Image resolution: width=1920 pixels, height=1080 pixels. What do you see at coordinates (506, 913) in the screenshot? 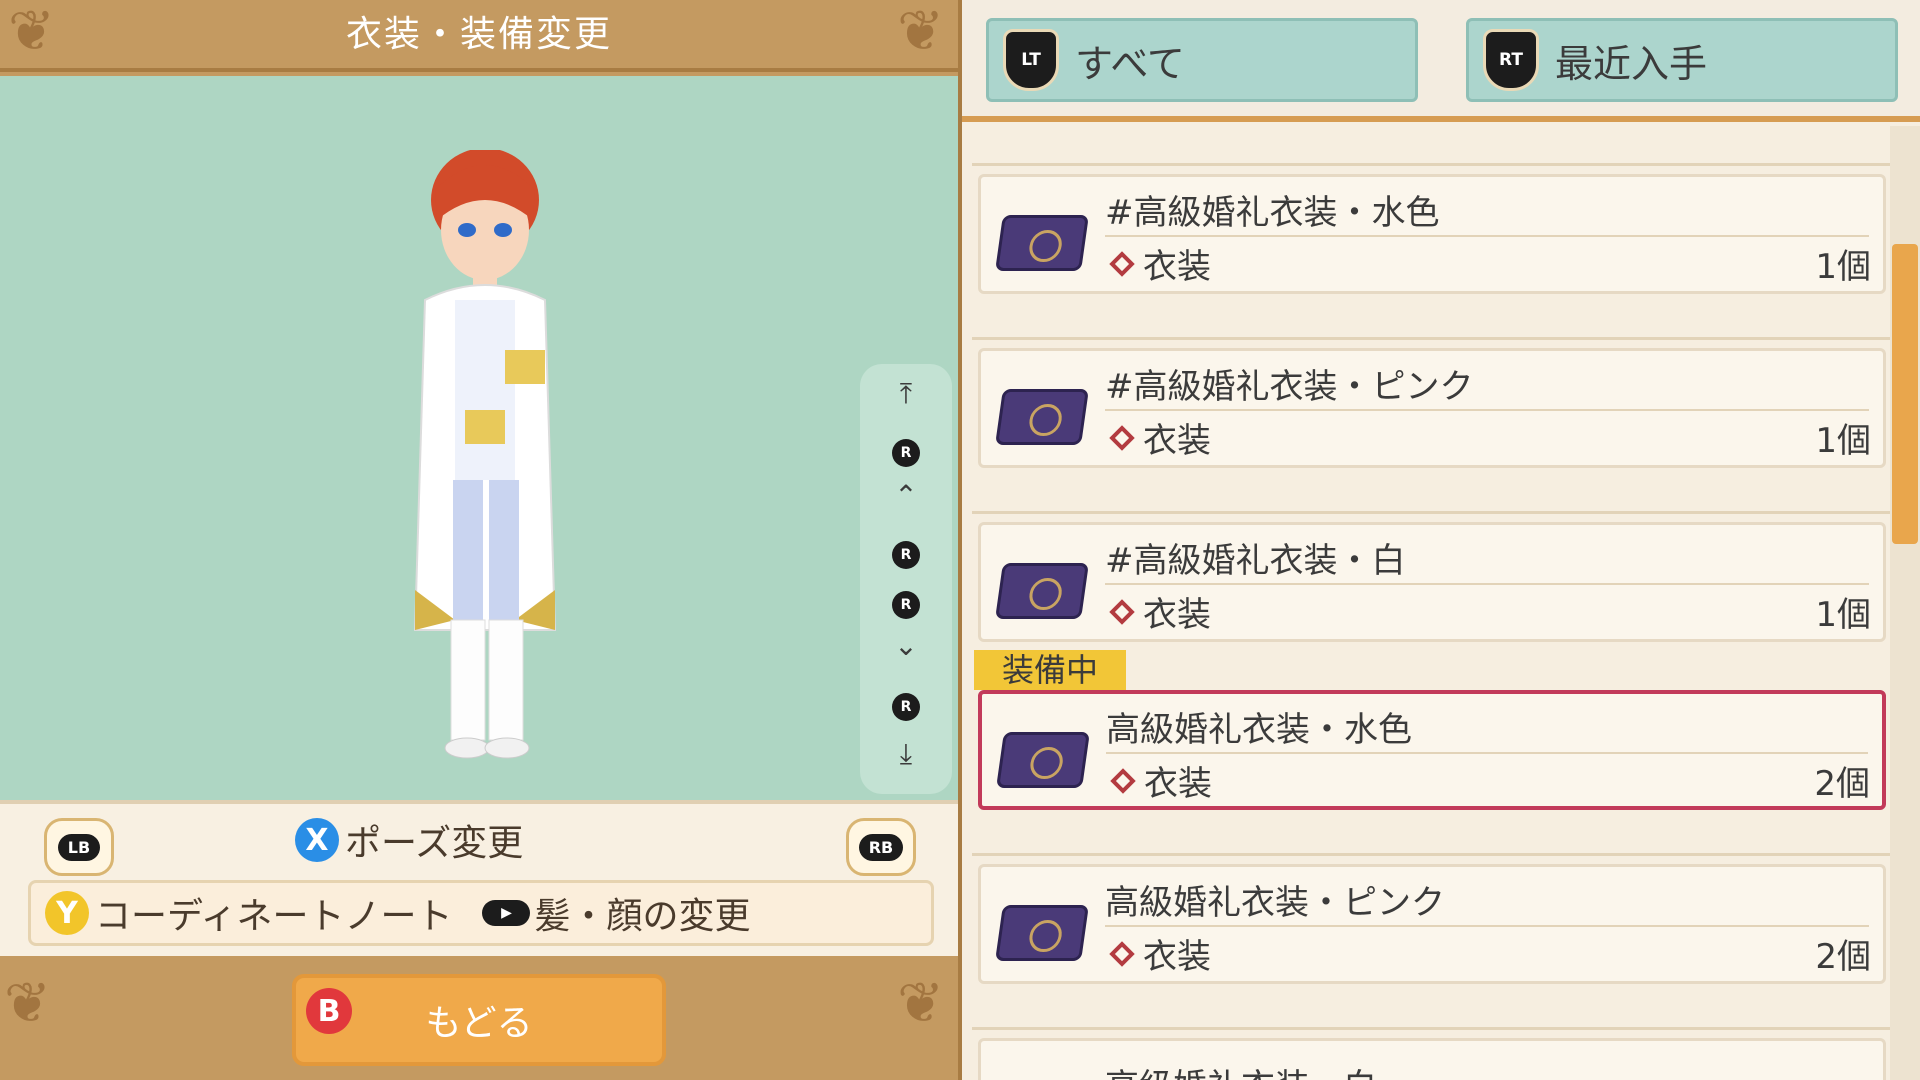
I see `toggle-icon: ▶` at bounding box center [506, 913].